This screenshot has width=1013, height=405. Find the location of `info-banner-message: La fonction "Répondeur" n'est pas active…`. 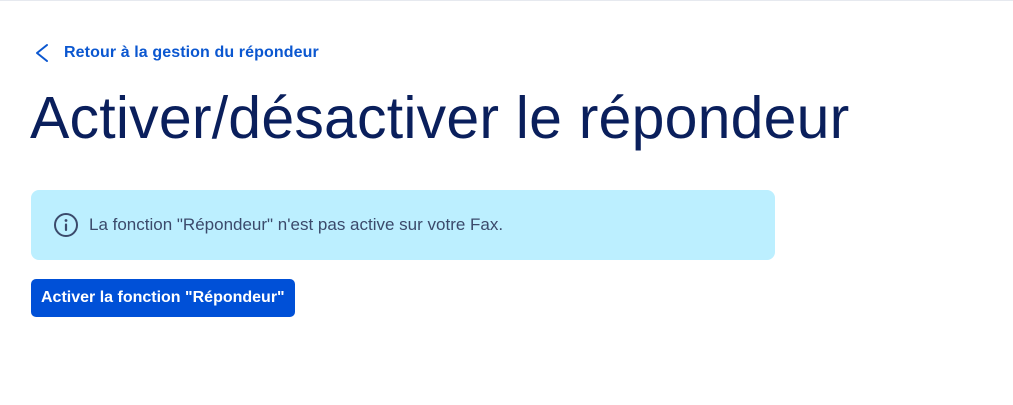

info-banner-message: La fonction "Répondeur" n'est pas active… is located at coordinates (296, 224).